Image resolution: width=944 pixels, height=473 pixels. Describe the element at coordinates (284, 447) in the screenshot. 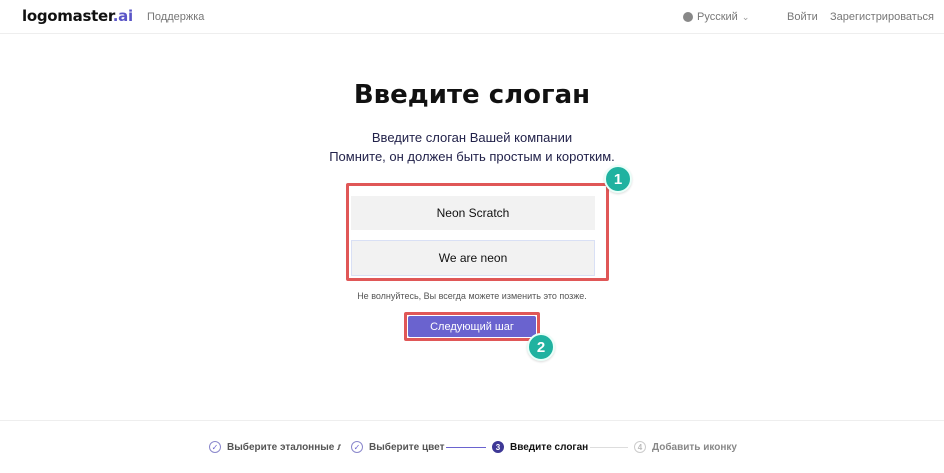

I see `step-label: Выберите эталонные логотипы` at that location.